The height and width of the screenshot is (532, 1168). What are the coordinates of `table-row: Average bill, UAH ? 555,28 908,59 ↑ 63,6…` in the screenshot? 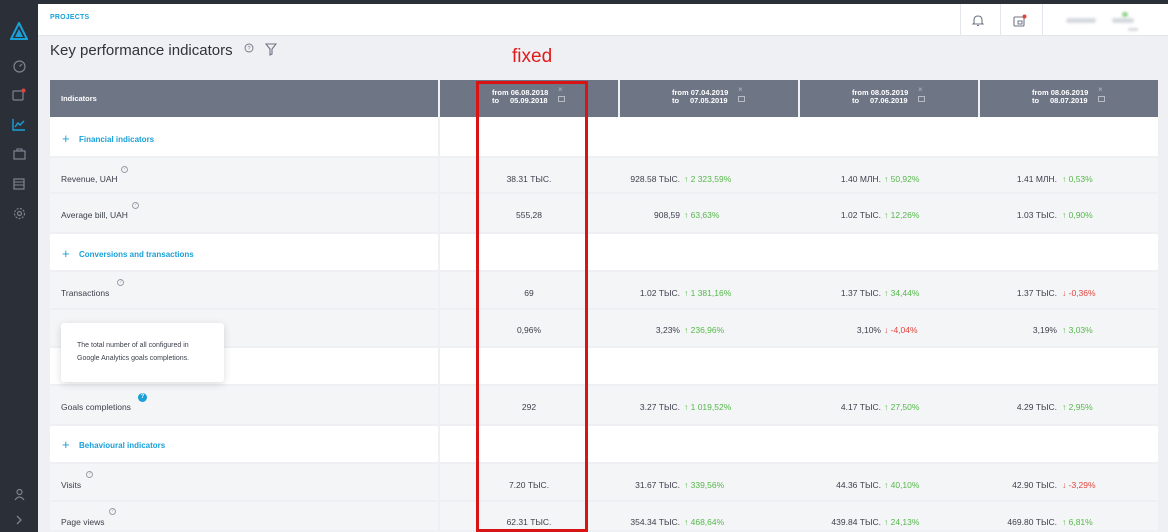 It's located at (604, 214).